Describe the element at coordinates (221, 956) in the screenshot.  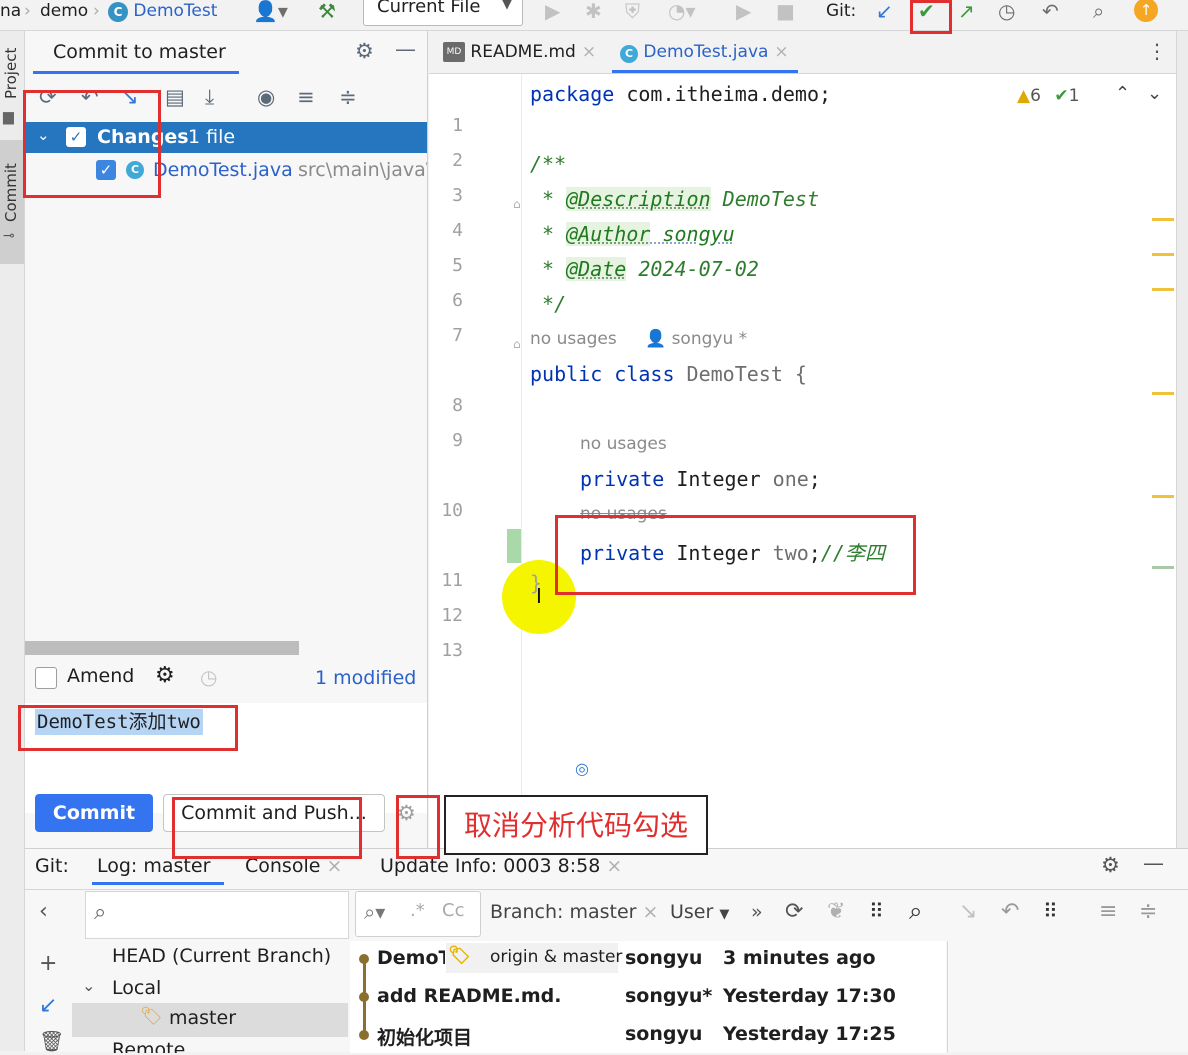
I see `tree-head-item: HEAD (Current Branch)` at that location.